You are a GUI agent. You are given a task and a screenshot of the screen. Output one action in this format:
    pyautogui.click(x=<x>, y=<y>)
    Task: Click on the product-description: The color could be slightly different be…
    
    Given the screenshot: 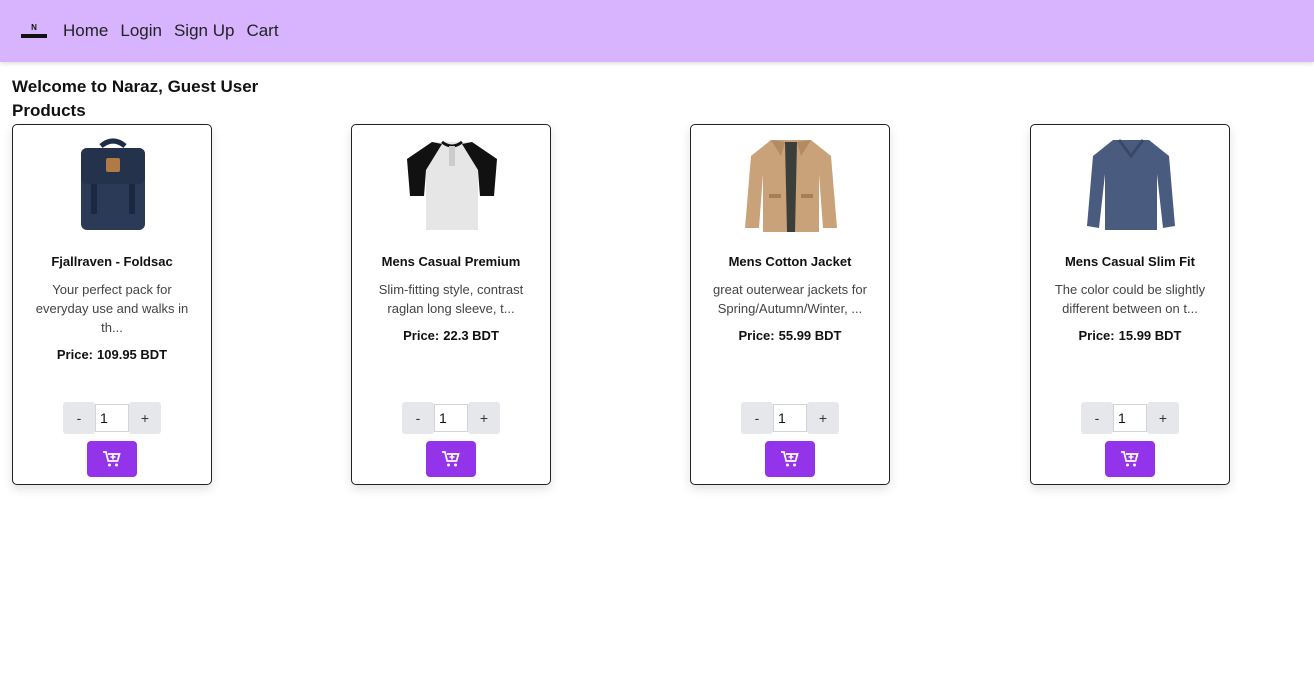 What is the action you would take?
    pyautogui.click(x=1130, y=299)
    